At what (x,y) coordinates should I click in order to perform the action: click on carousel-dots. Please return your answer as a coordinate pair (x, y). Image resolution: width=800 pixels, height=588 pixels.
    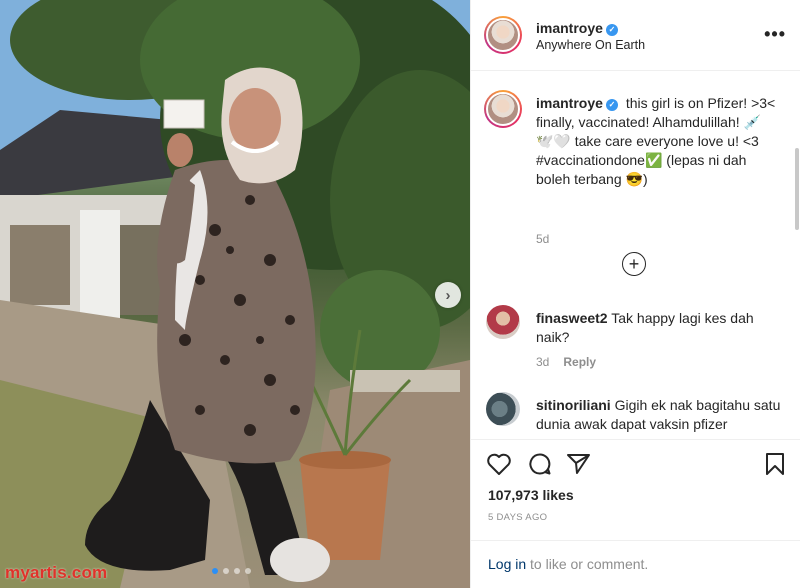
    Looking at the image, I should click on (231, 571).